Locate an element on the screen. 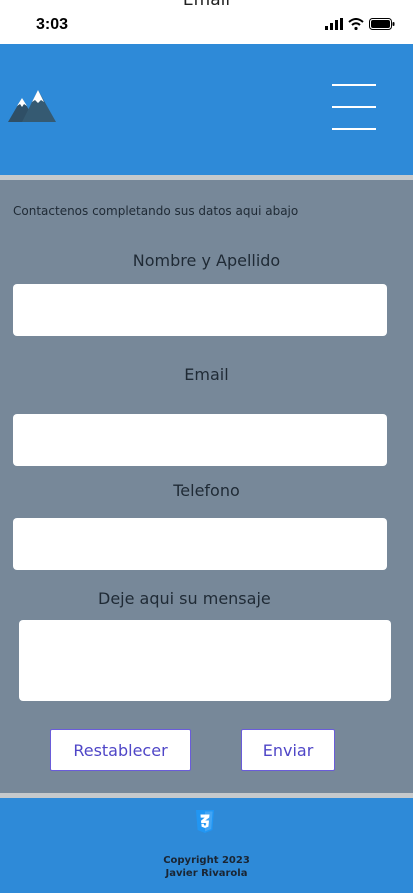  status-bar: Email 3:03 is located at coordinates (206, 22).